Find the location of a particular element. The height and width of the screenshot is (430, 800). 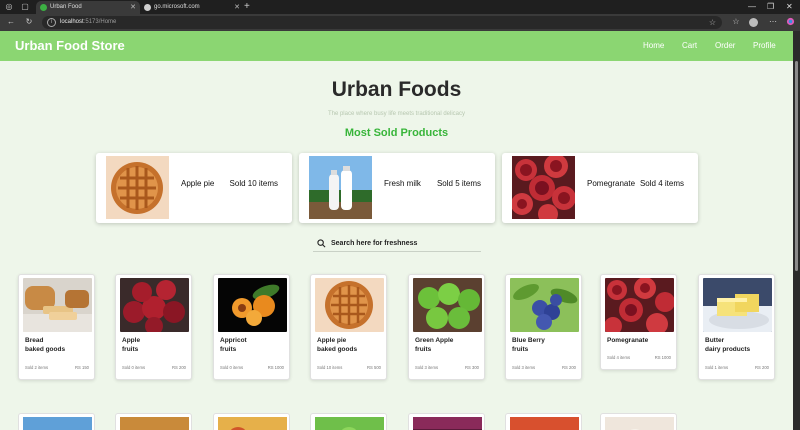

nav-order: Order is located at coordinates (725, 46).